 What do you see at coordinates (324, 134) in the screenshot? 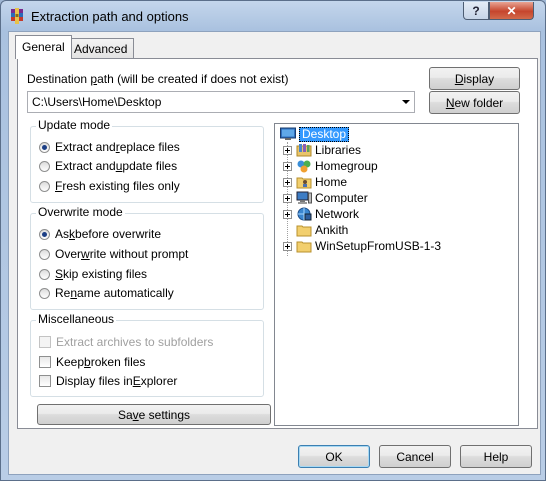
I see `tree-item-label: Desktop` at bounding box center [324, 134].